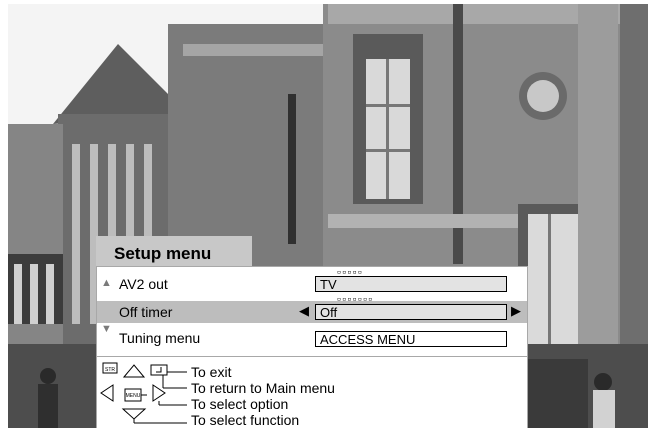 Image resolution: width=656 pixels, height=432 pixels. Describe the element at coordinates (159, 370) in the screenshot. I see `return-key-icon` at that location.